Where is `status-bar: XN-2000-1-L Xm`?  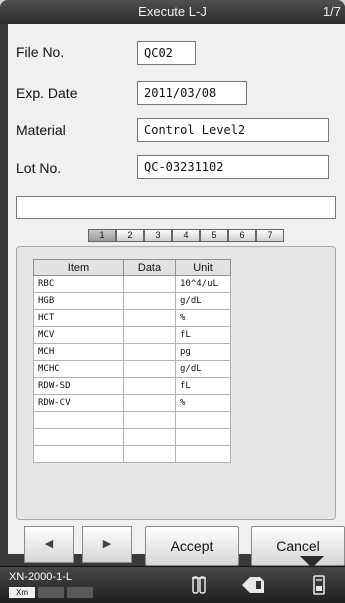
status-bar: XN-2000-1-L Xm is located at coordinates (172, 584).